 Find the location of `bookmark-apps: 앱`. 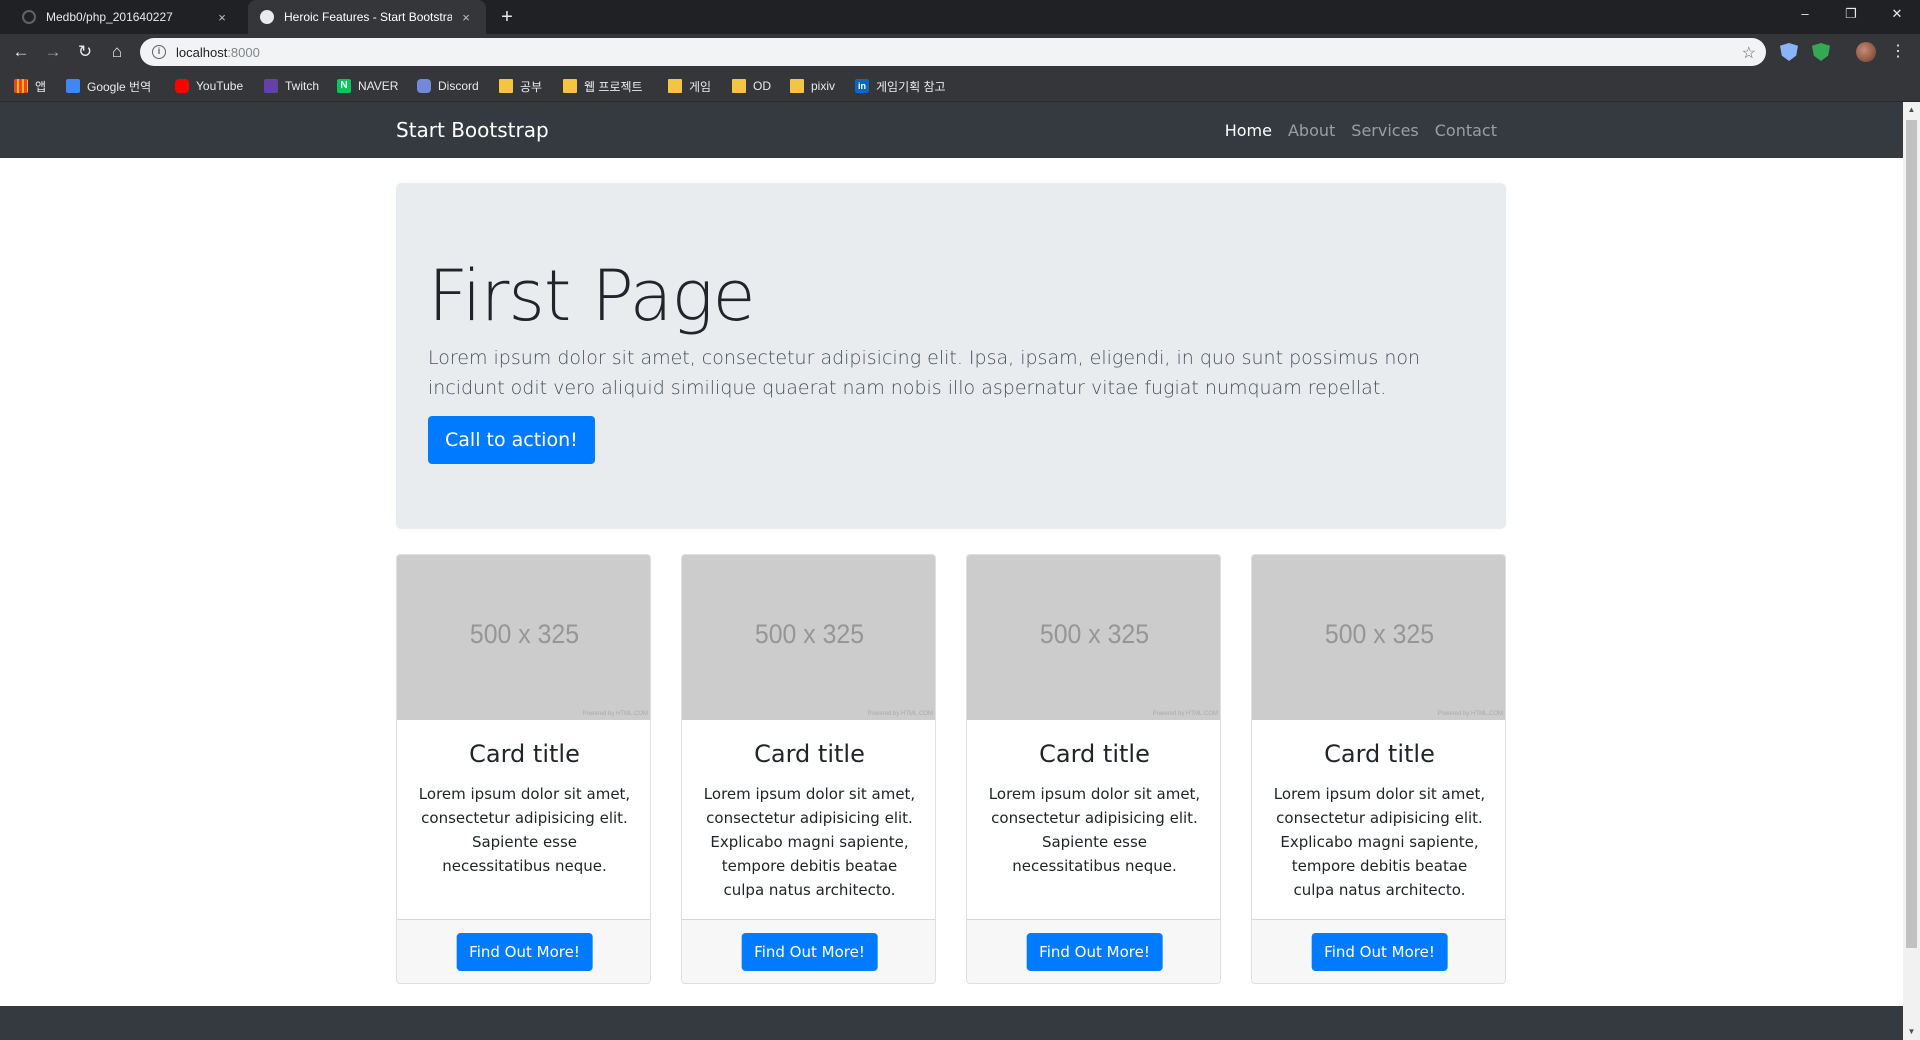

bookmark-apps: 앱 is located at coordinates (30, 86).